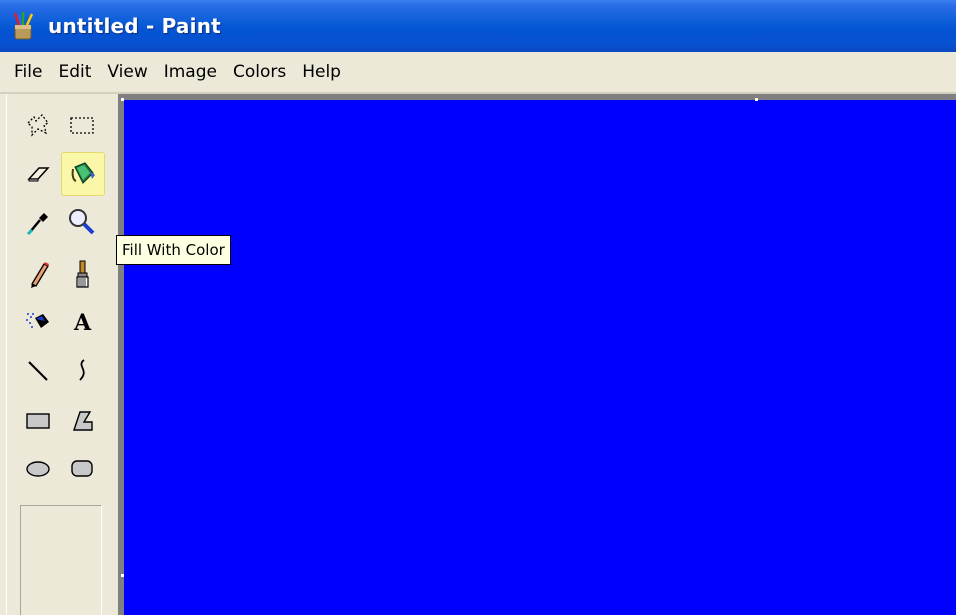  Describe the element at coordinates (122, 575) in the screenshot. I see `canvas-resize-handle-left` at that location.